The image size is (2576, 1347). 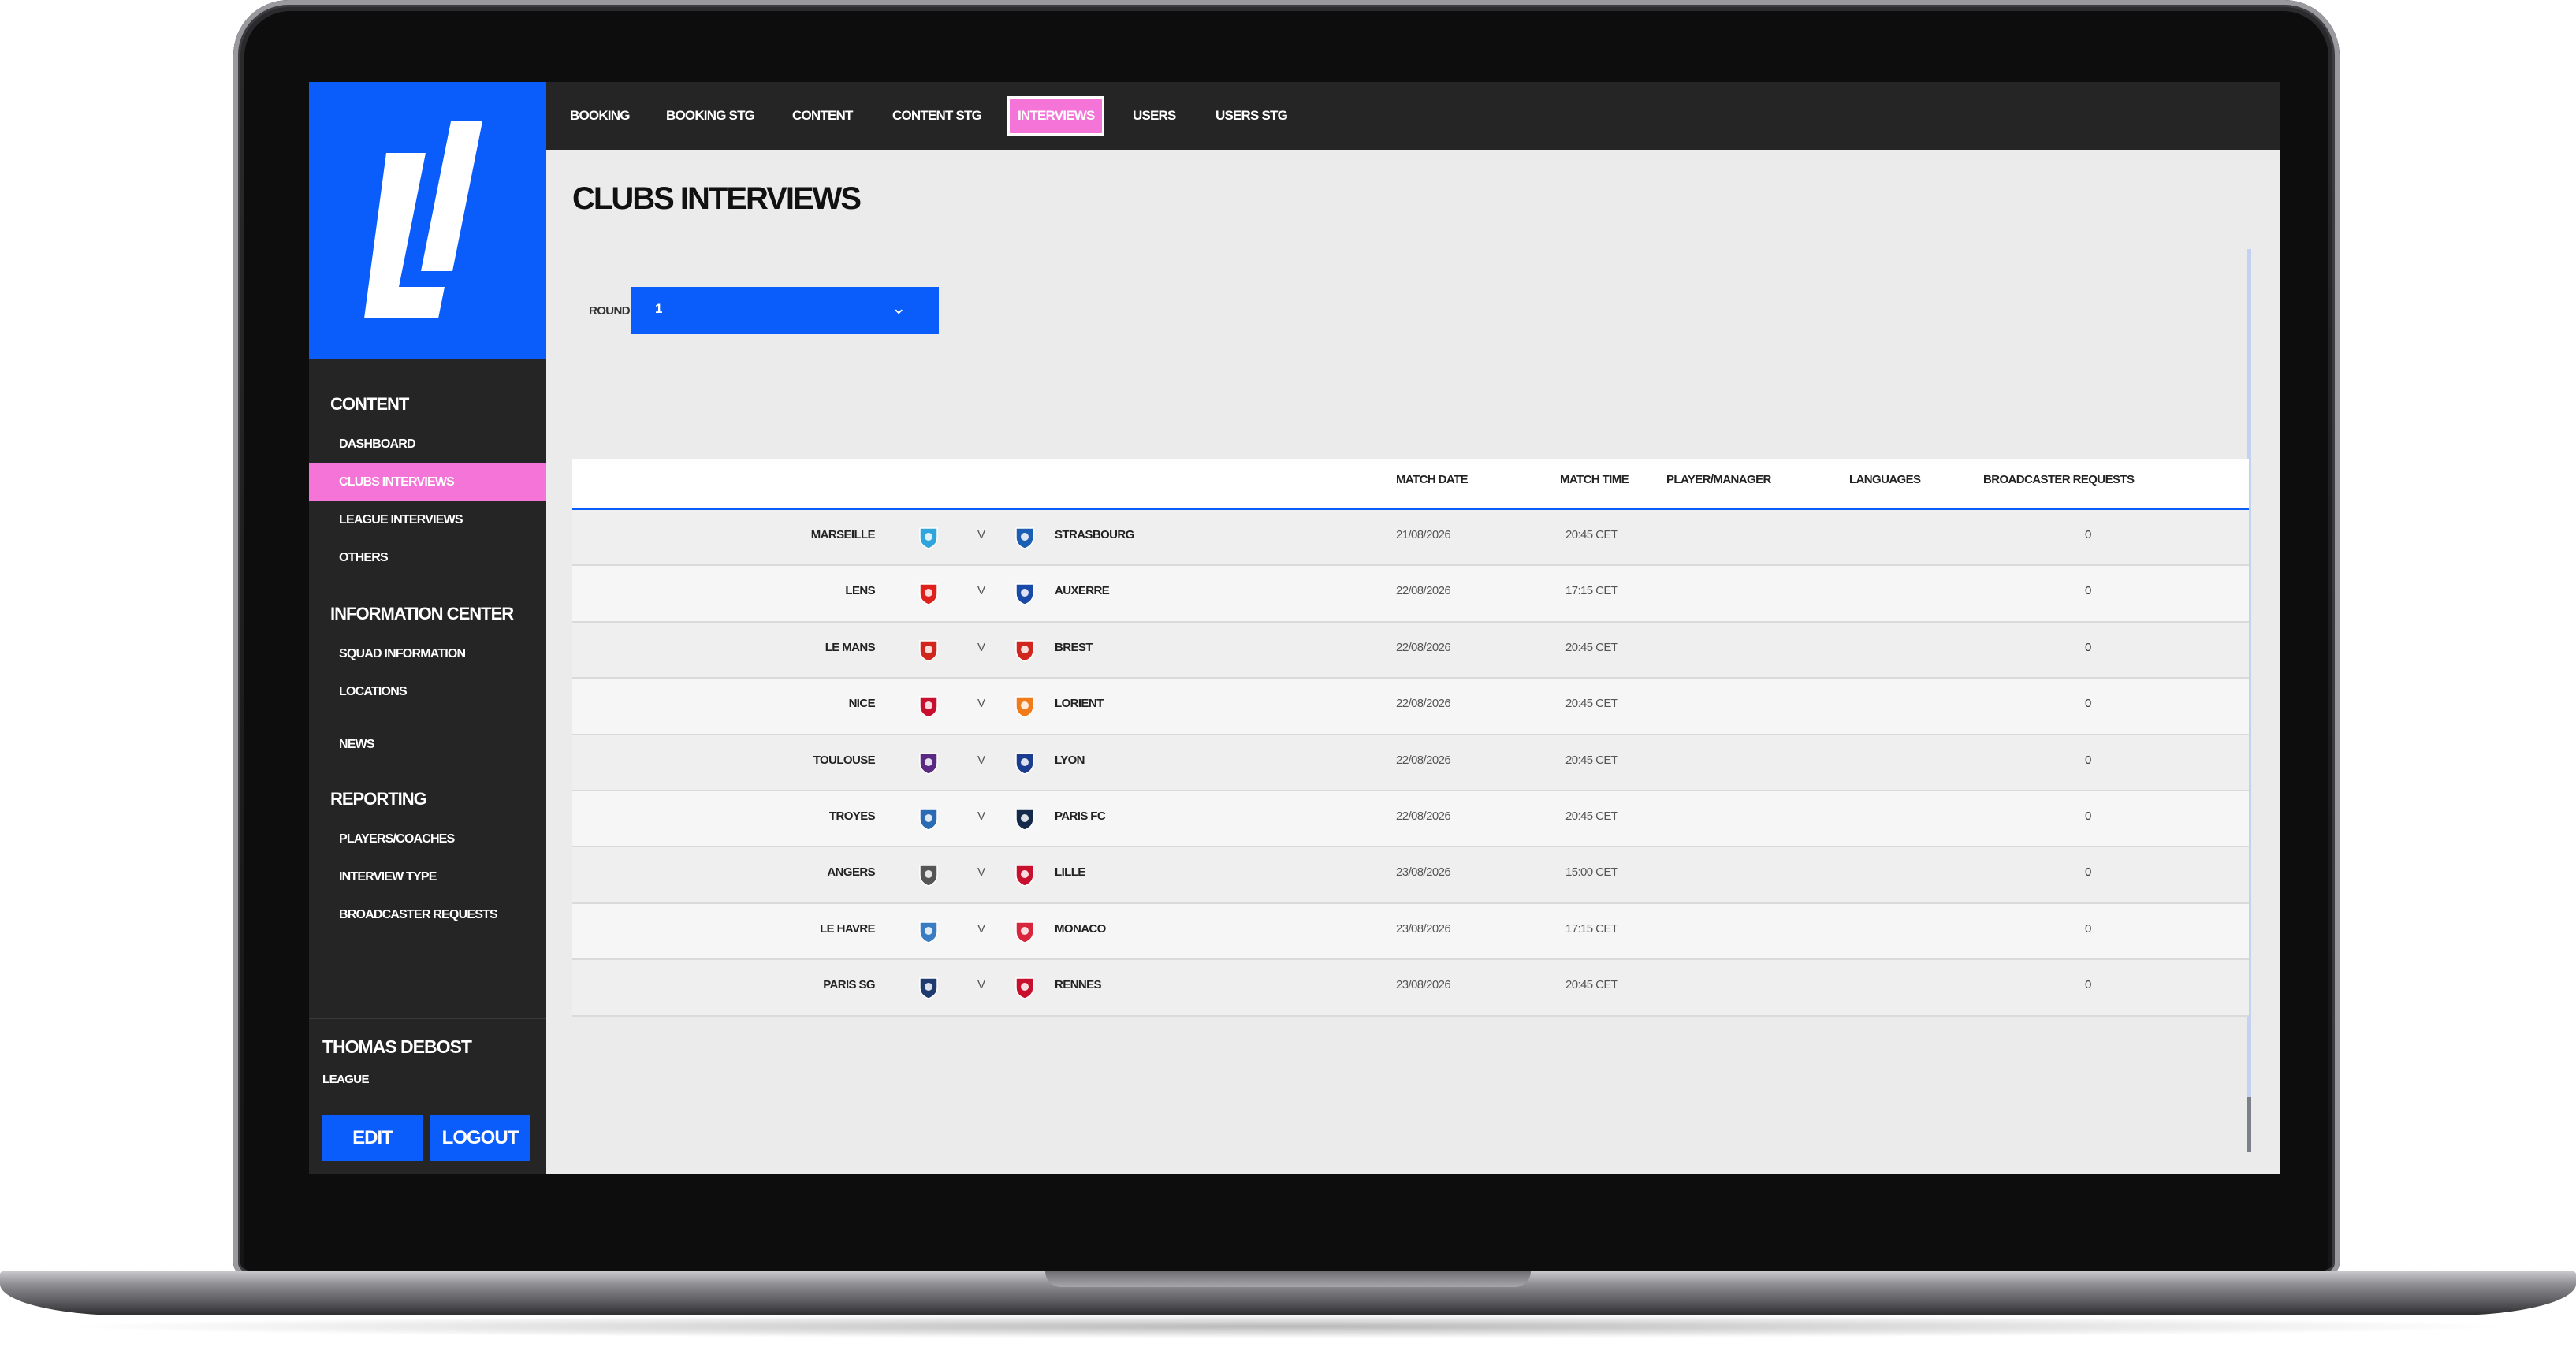 What do you see at coordinates (427, 654) in the screenshot?
I see `sidebar-item-squad-information: SQUAD INFORMATION` at bounding box center [427, 654].